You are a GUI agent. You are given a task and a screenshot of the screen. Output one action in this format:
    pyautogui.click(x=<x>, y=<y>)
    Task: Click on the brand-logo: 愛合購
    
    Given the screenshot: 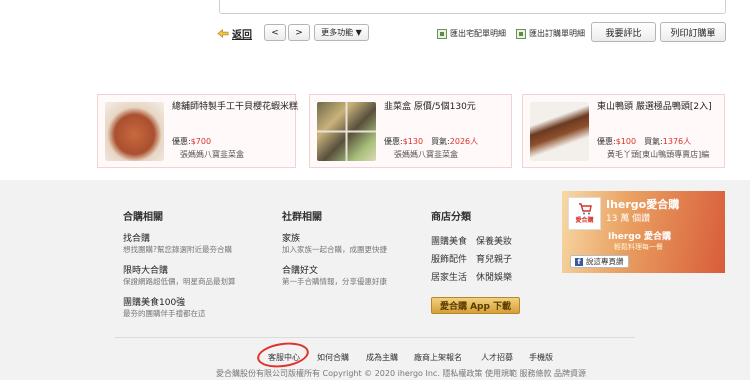 What is the action you would take?
    pyautogui.click(x=584, y=213)
    